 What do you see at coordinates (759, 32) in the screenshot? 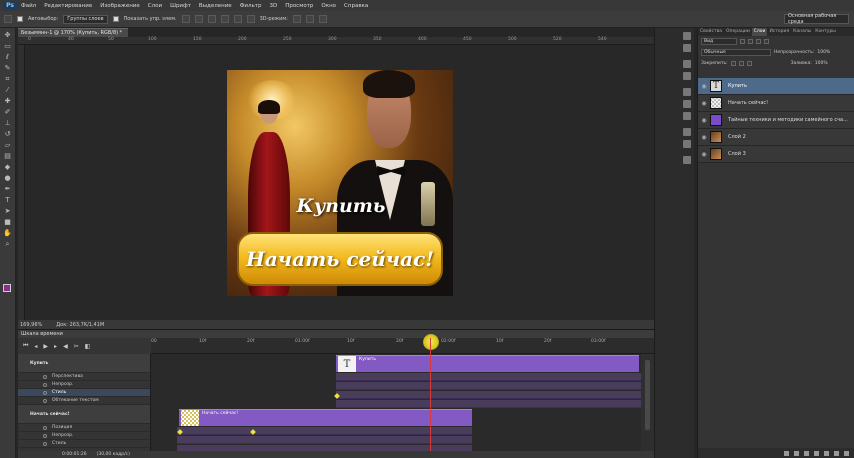
I see `tab-layers: Слои` at bounding box center [759, 32].